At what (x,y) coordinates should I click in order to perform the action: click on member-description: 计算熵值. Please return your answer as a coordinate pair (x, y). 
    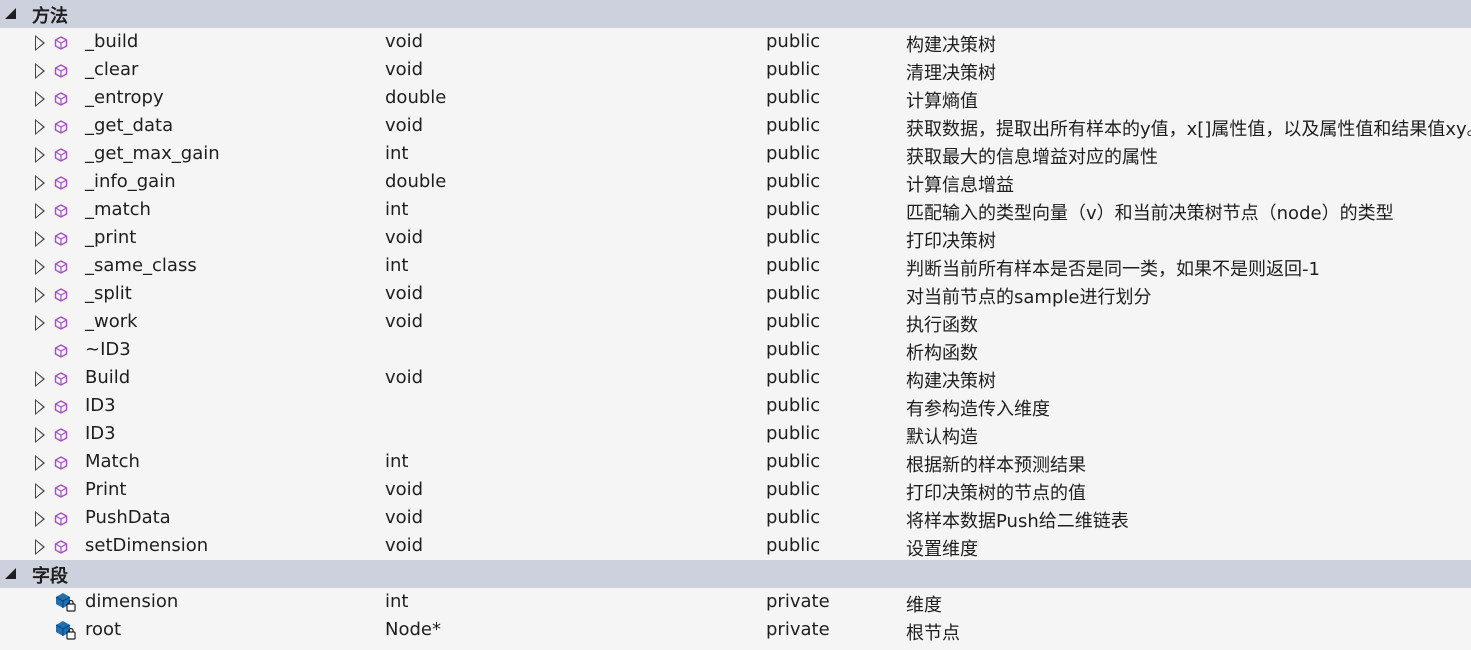
    Looking at the image, I should click on (942, 101).